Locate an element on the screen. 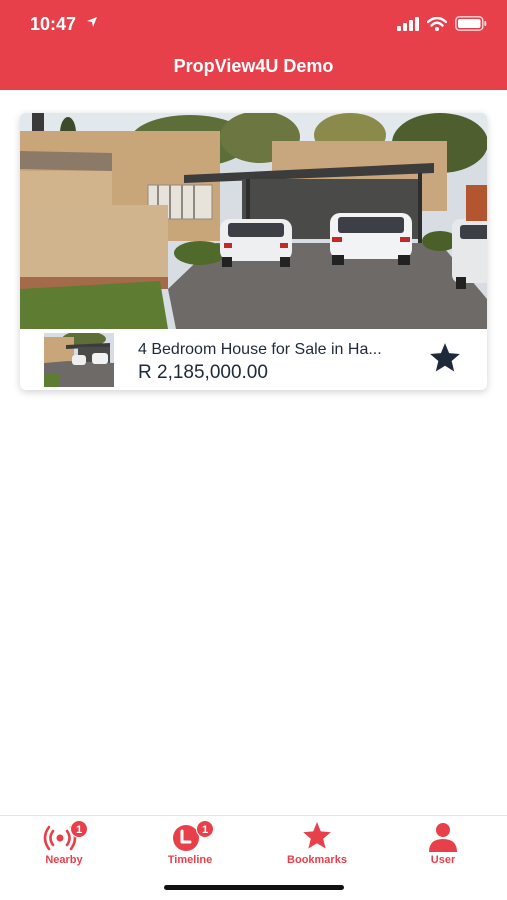  tab-label-nearby: Nearby is located at coordinates (64, 860).